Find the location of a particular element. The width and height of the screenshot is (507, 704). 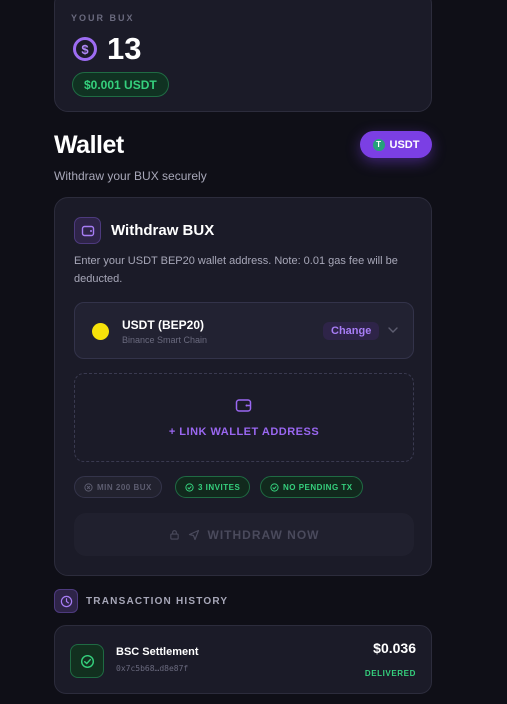

token-name: USDT (BEP20) is located at coordinates (163, 325).